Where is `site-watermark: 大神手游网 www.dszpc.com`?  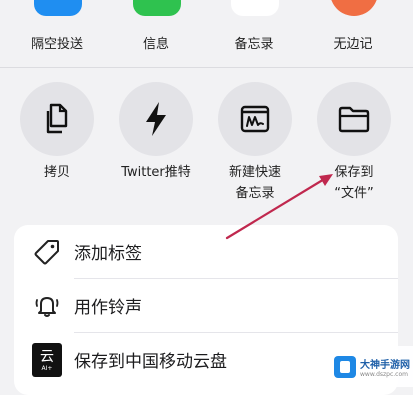 site-watermark: 大神手游网 www.dszpc.com is located at coordinates (371, 366).